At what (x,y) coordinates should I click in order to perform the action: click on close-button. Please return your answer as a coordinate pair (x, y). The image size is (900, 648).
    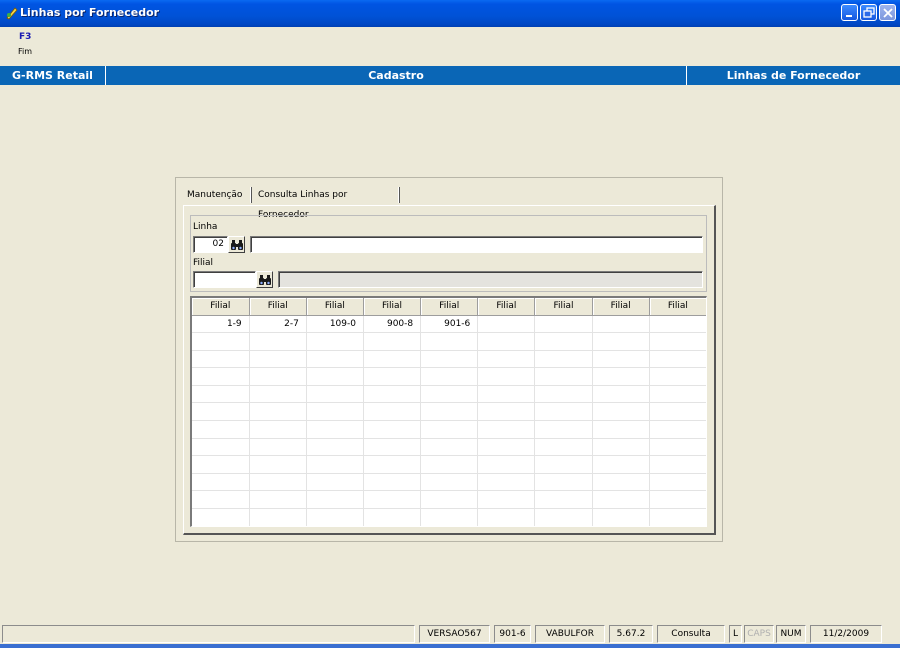
    Looking at the image, I should click on (887, 12).